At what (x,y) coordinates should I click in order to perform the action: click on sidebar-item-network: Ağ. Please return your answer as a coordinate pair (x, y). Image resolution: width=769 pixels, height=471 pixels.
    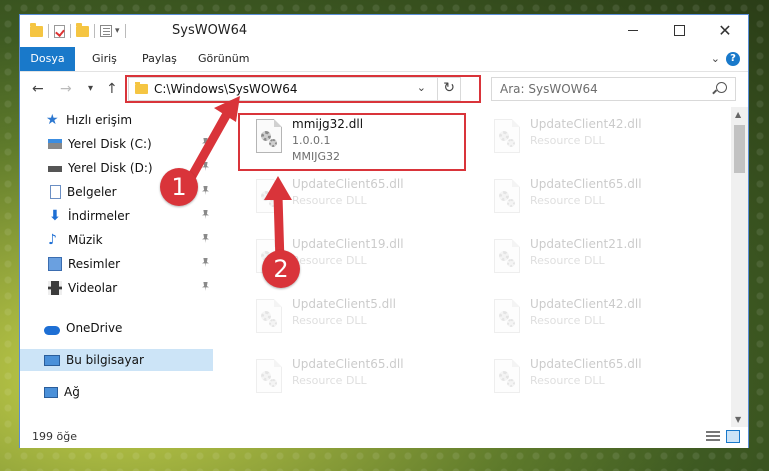
    Looking at the image, I should click on (116, 392).